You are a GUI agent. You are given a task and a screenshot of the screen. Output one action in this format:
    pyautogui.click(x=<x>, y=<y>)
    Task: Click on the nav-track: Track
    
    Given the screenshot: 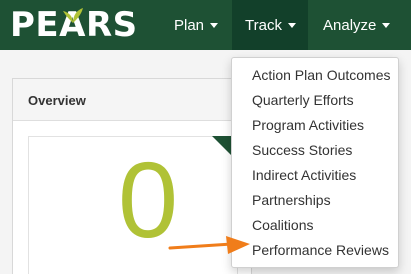 What is the action you would take?
    pyautogui.click(x=270, y=25)
    